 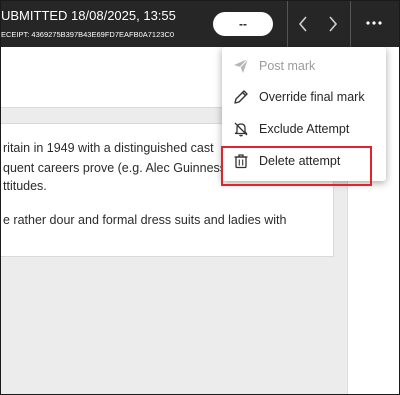 I want to click on text-line: ttitudes., so click(x=25, y=186).